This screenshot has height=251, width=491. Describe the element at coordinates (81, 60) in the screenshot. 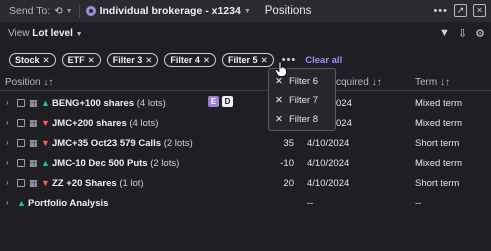

I see `filter-chip: ETF ✕` at that location.